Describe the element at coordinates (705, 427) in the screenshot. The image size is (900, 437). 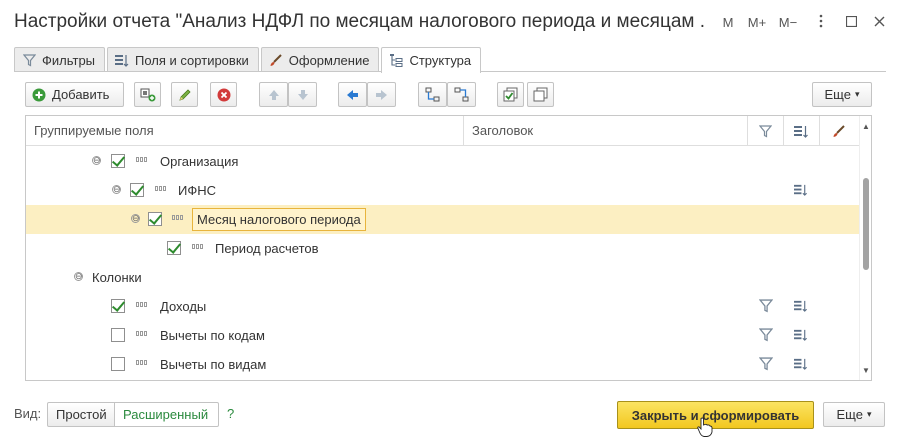
I see `hand-cursor-icon` at that location.